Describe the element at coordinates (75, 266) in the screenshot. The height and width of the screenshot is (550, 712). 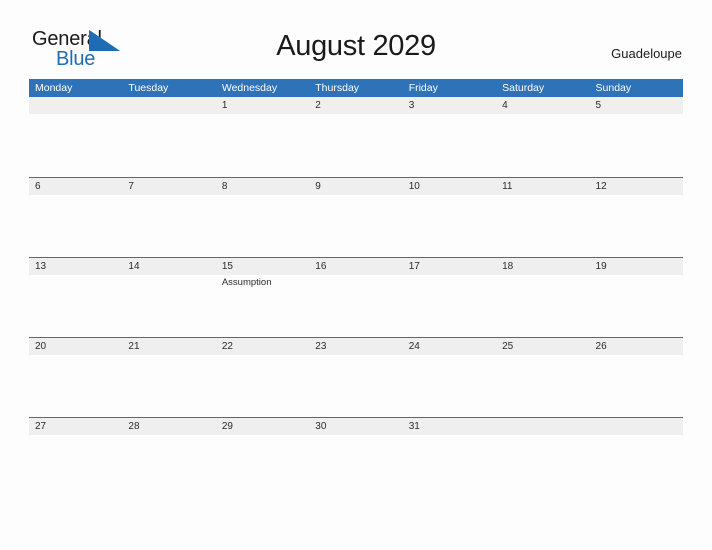
I see `day-number: 13` at that location.